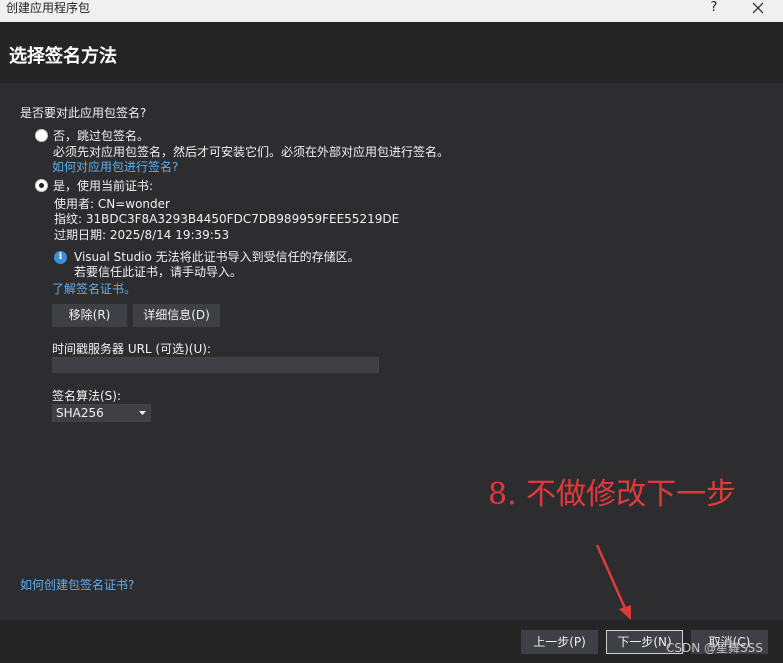  Describe the element at coordinates (613, 582) in the screenshot. I see `arrow-icon` at that location.